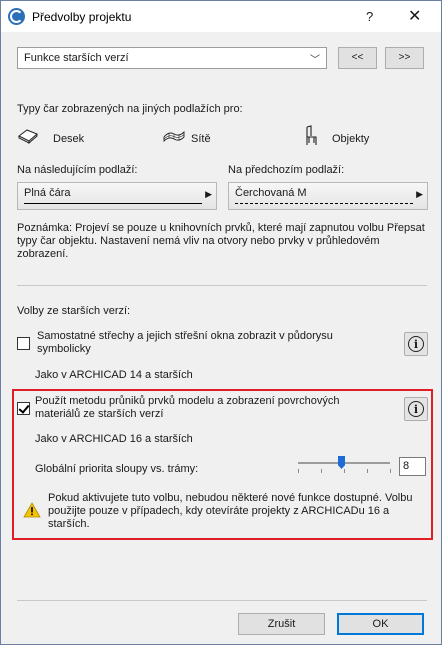  Describe the element at coordinates (404, 58) in the screenshot. I see `next-panel-button: >>` at that location.